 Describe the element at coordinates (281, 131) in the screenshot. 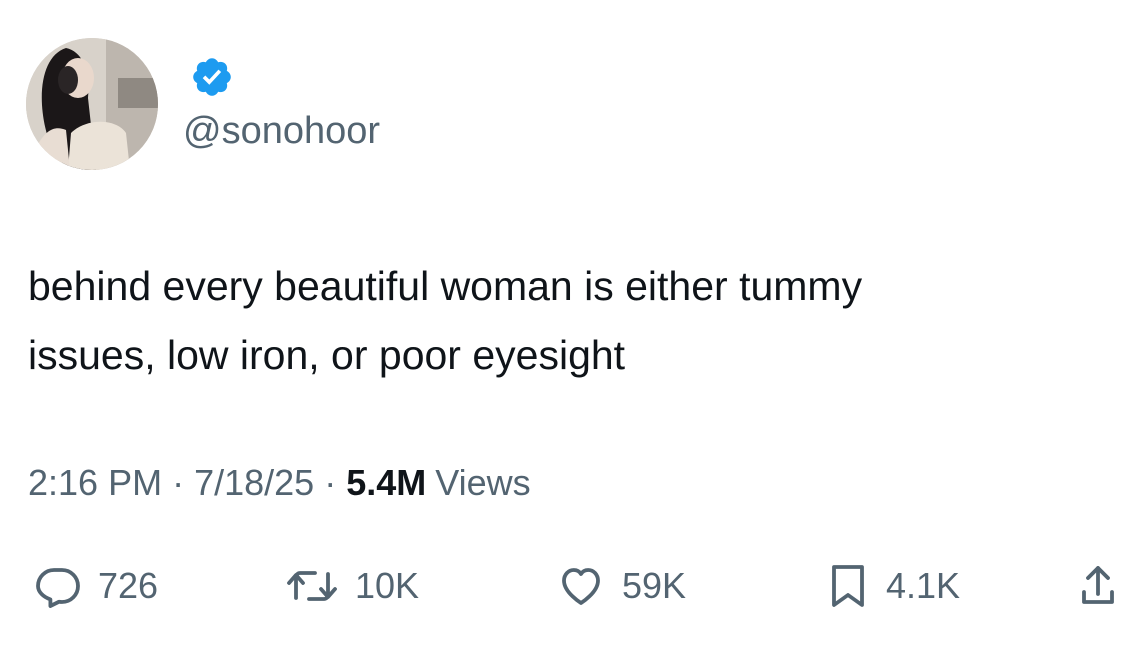

I see `user-handle: @sonohoor` at that location.